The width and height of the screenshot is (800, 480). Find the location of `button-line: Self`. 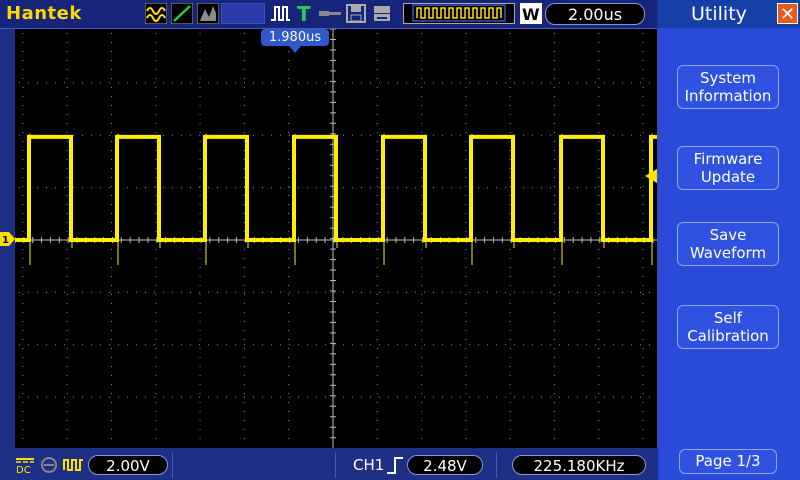

button-line: Self is located at coordinates (728, 318).